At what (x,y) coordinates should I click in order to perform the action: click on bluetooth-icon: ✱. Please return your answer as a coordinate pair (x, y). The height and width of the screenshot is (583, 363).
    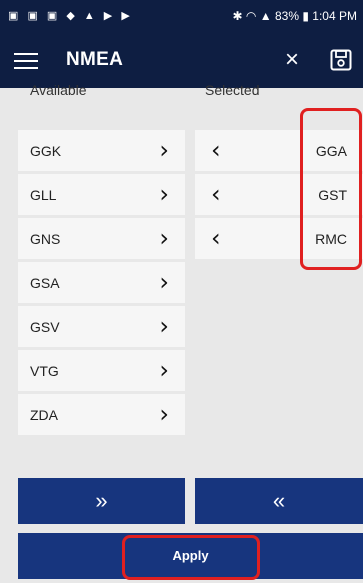
    Looking at the image, I should click on (237, 16).